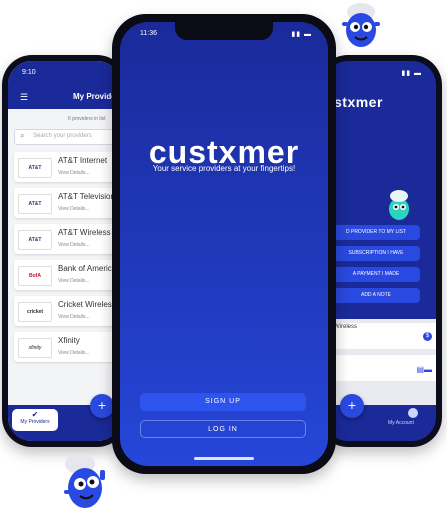 The height and width of the screenshot is (518, 447). Describe the element at coordinates (29, 72) in the screenshot. I see `status-time: 9:10` at that location.